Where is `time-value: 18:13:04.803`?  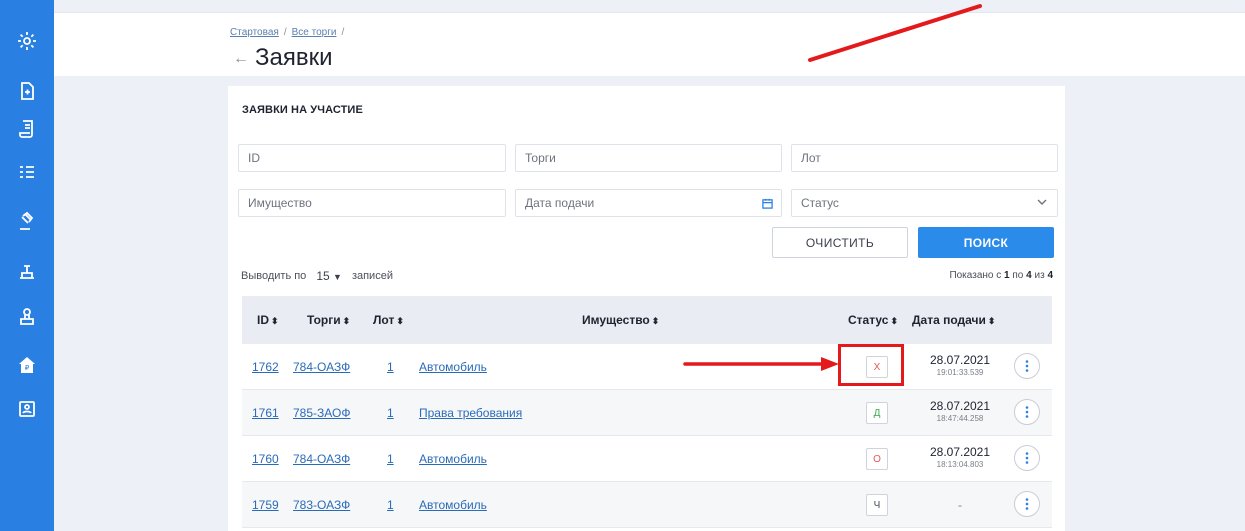
time-value: 18:13:04.803 is located at coordinates (960, 464).